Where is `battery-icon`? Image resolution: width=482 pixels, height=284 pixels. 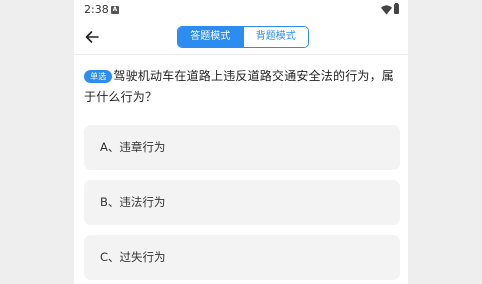 battery-icon is located at coordinates (396, 8).